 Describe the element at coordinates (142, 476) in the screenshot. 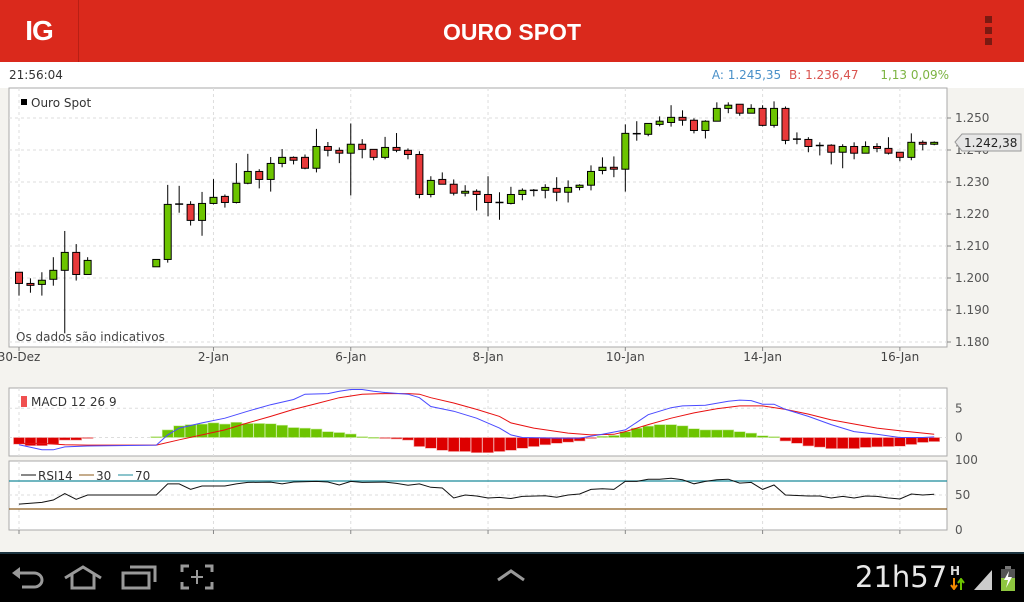

I see `rsi-70-label: 70` at that location.